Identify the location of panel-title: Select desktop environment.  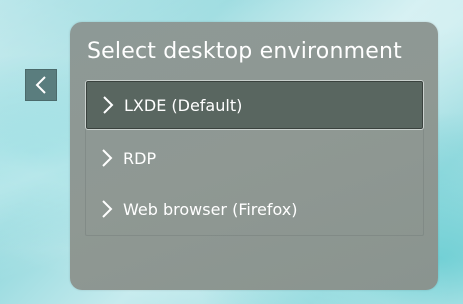
(244, 51).